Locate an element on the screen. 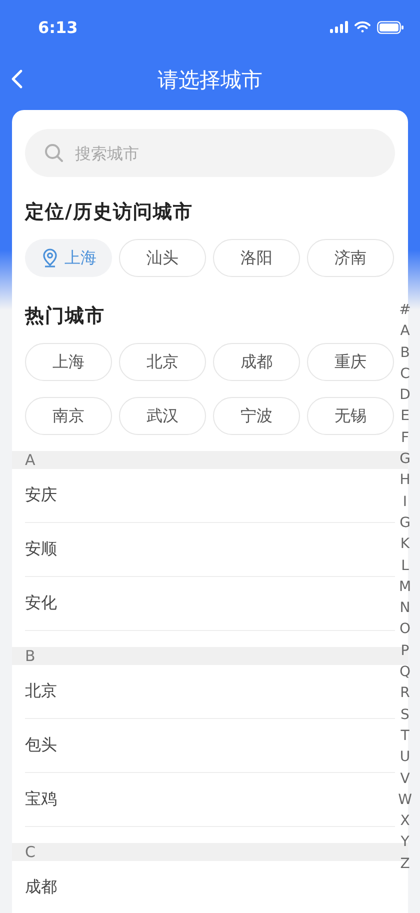 Image resolution: width=420 pixels, height=913 pixels. city-chip: 宁波 is located at coordinates (256, 416).